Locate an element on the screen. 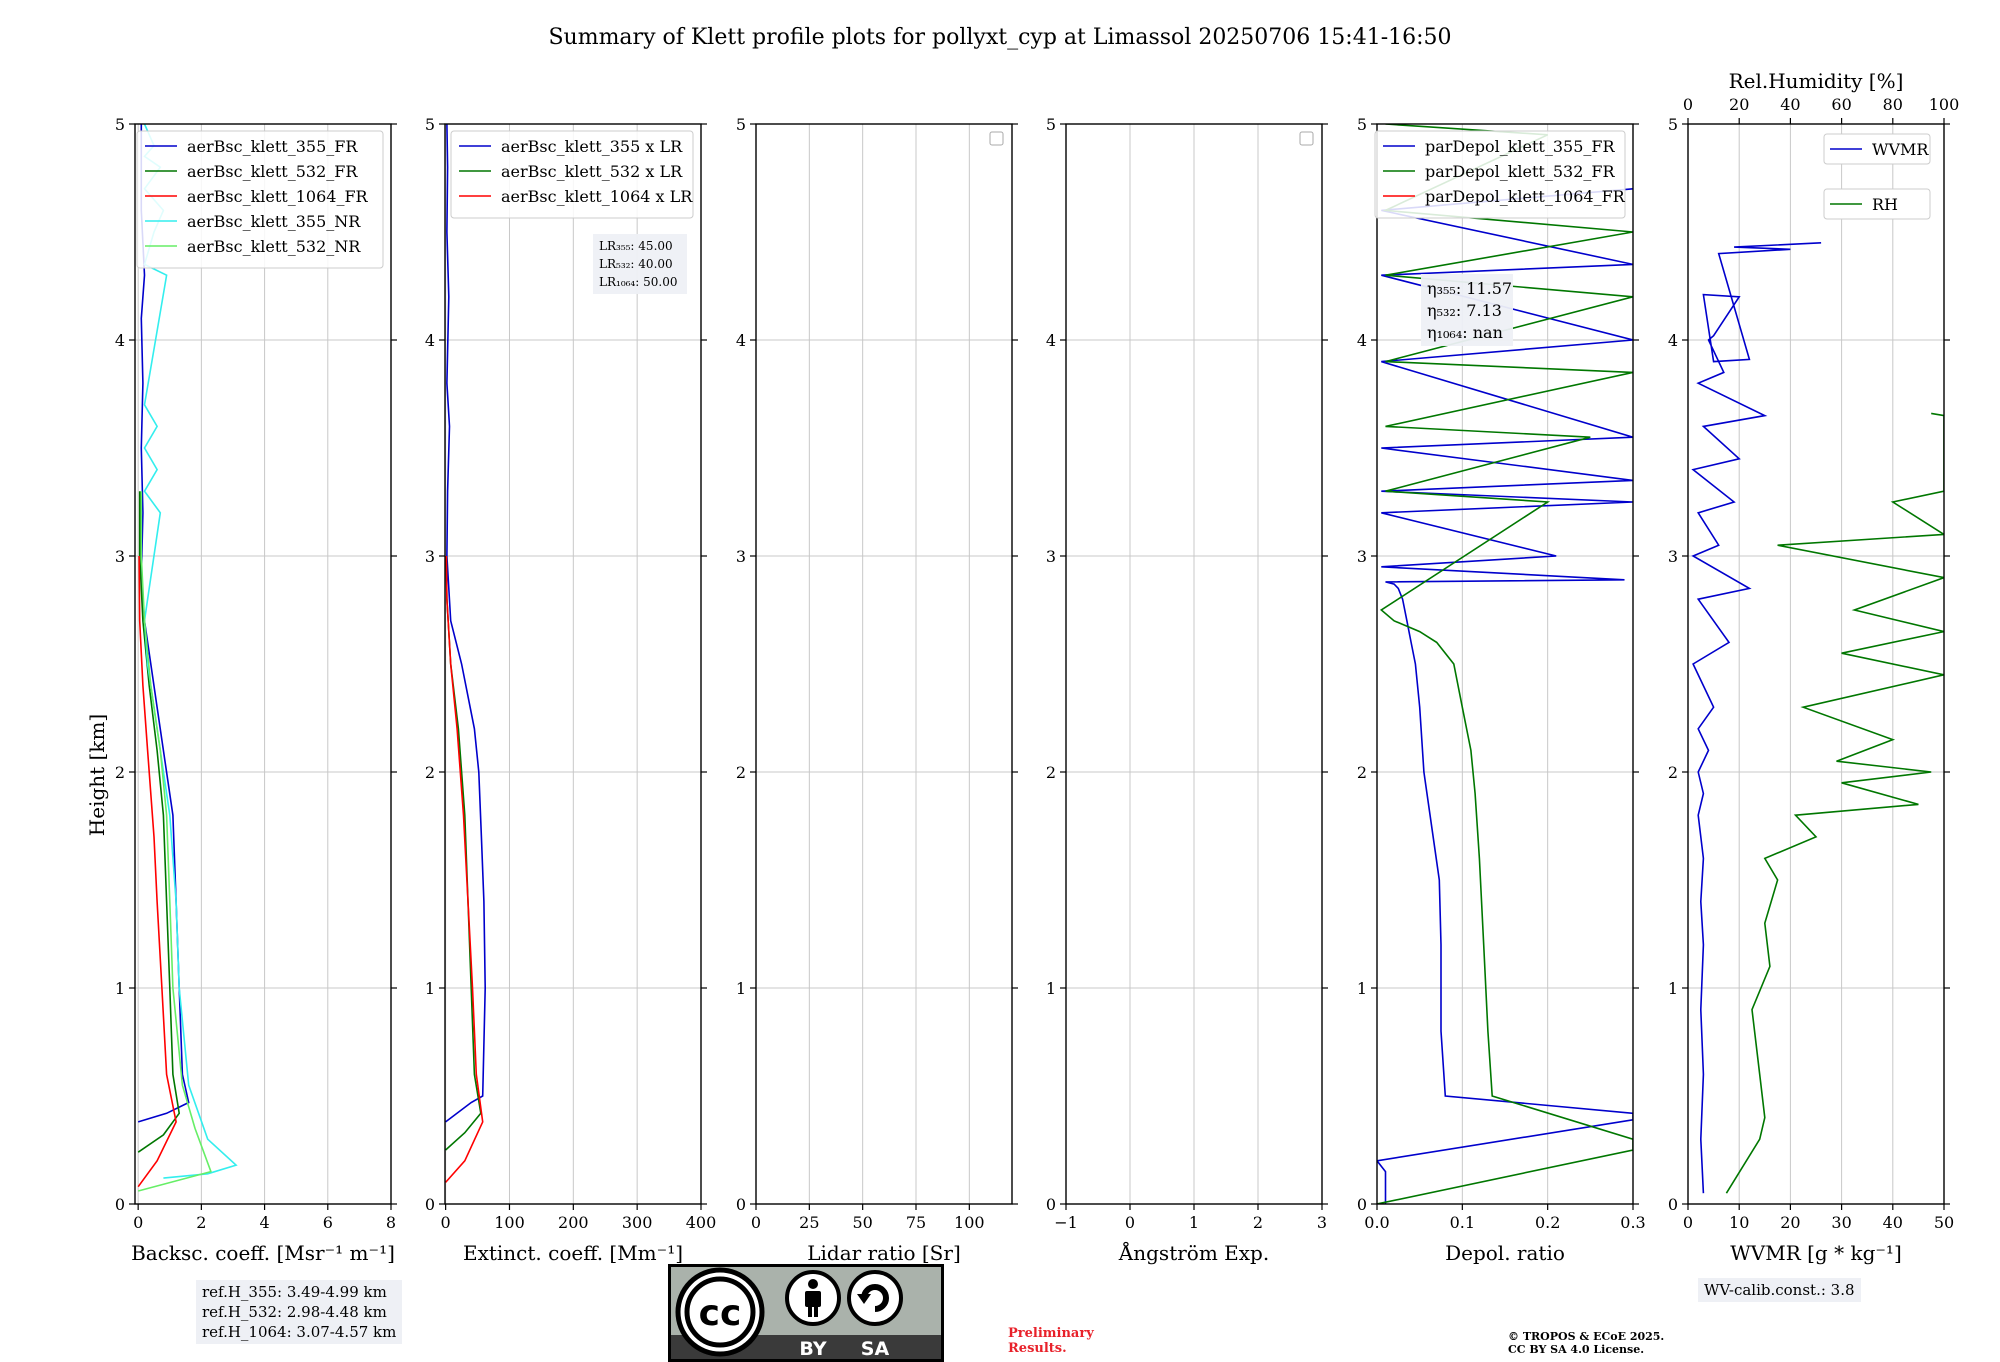  series-line-aerBsc_klett_1064_FR is located at coordinates (157, 871).